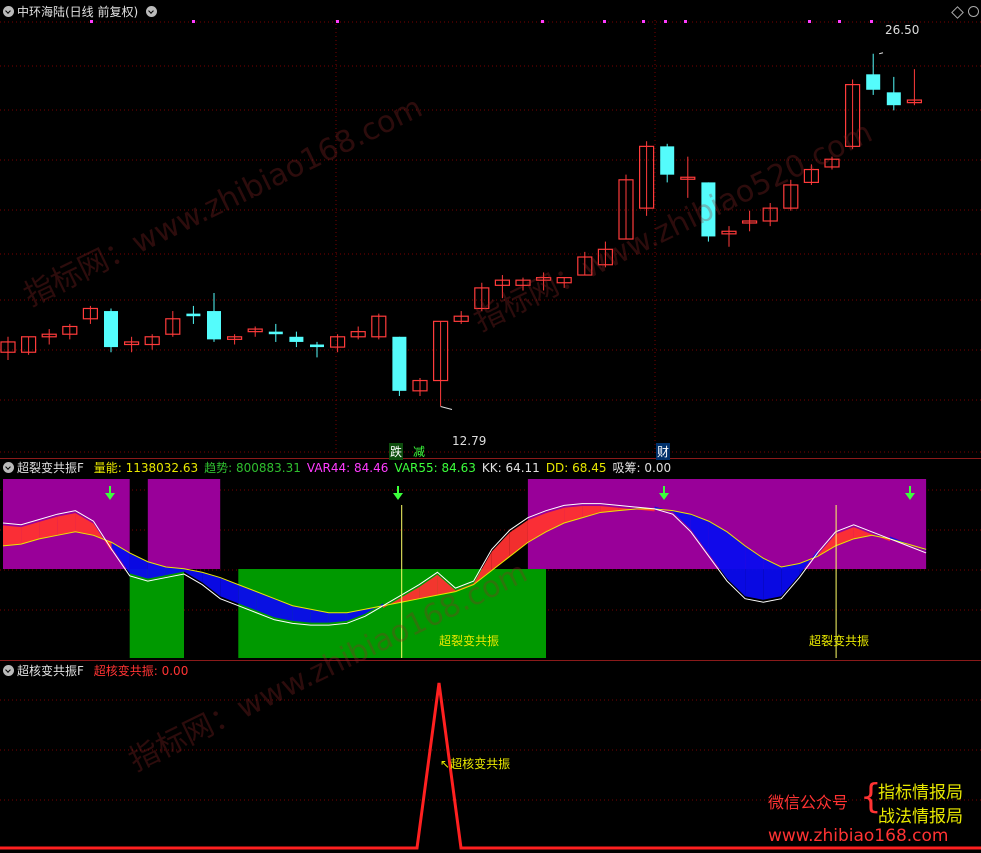  Describe the element at coordinates (520, 468) in the screenshot. I see `field-value: 64.11` at that location.